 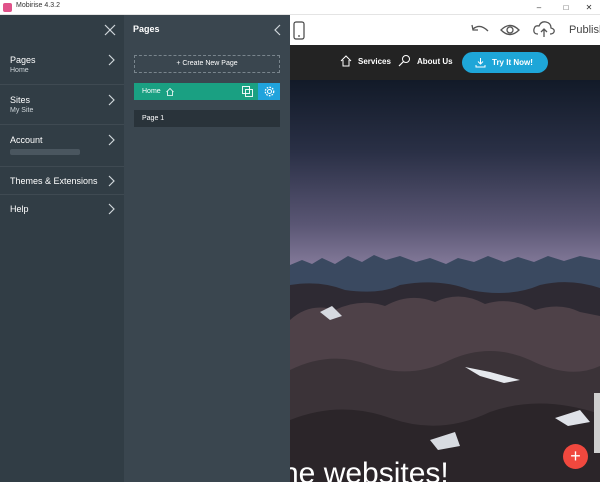 What do you see at coordinates (566, 7) in the screenshot?
I see `maximize-icon: □` at bounding box center [566, 7].